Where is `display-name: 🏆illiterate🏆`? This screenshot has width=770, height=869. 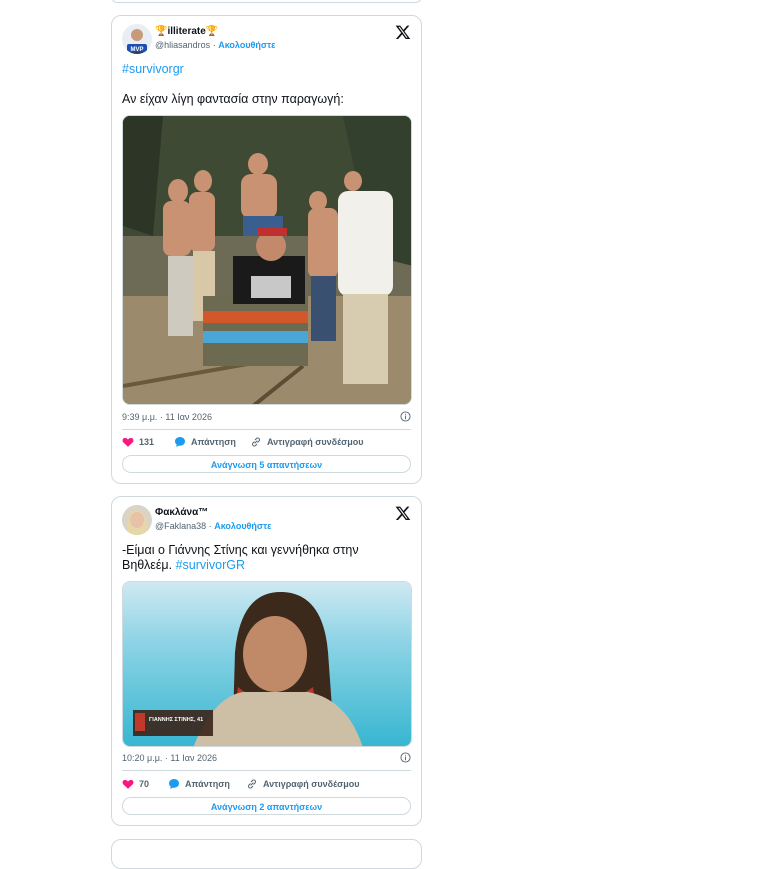
display-name: 🏆illiterate🏆 is located at coordinates (186, 31).